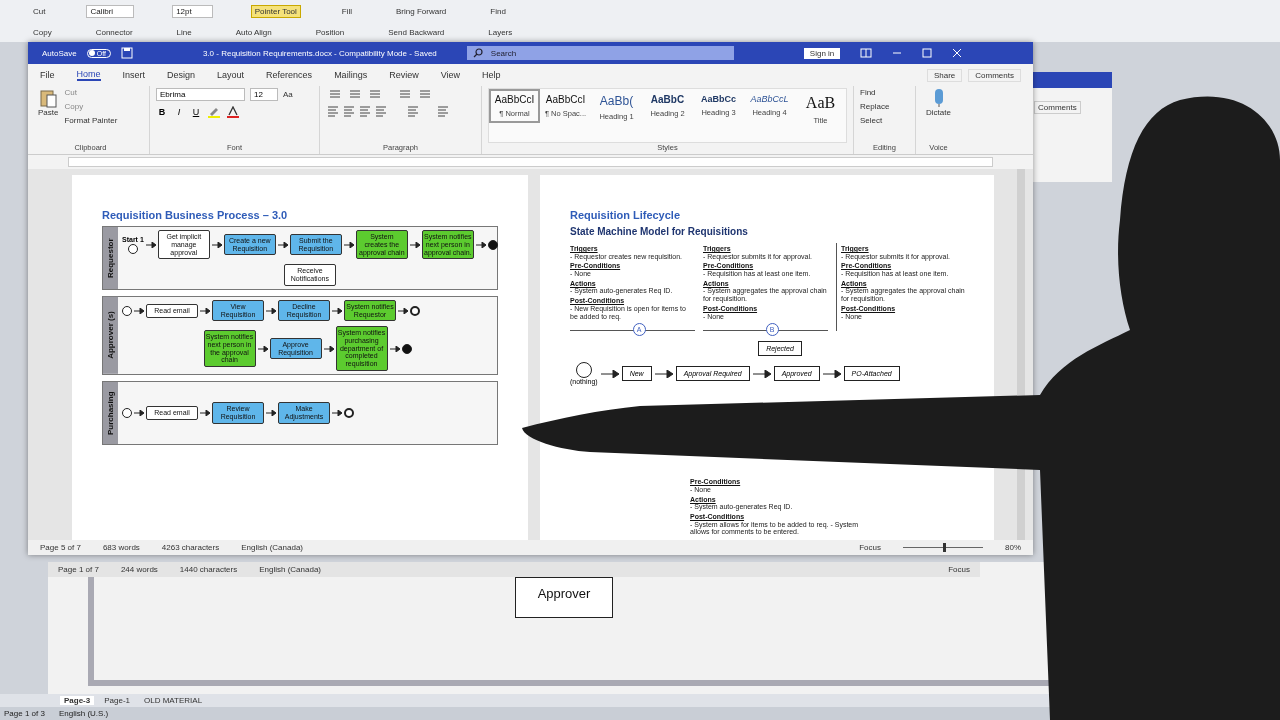  What do you see at coordinates (39, 11) in the screenshot?
I see `ribbon-button: Cut` at bounding box center [39, 11].